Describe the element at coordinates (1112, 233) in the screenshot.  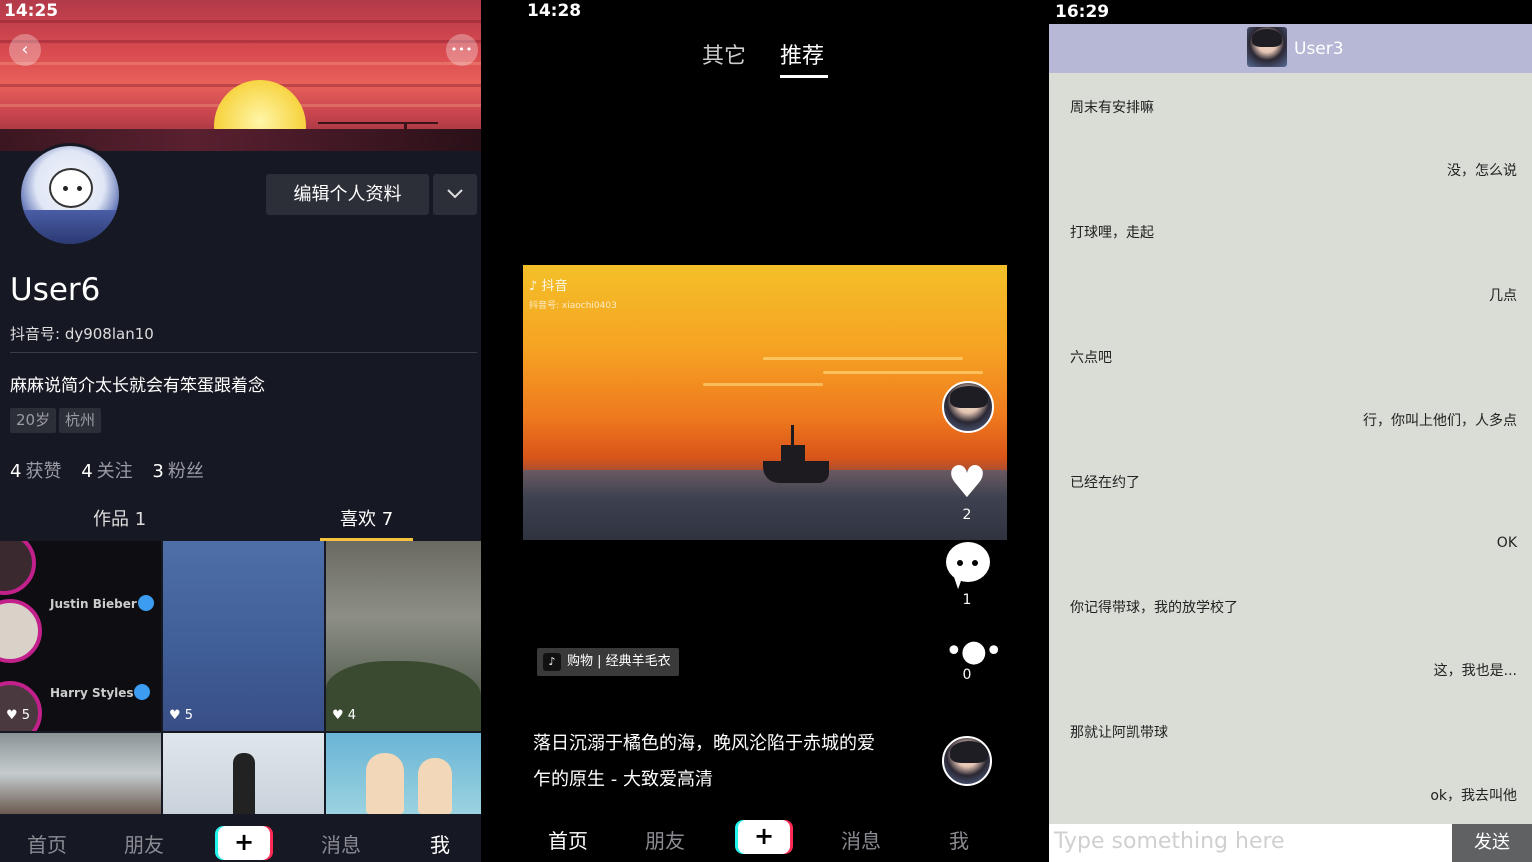
I see `message-received: 打球哩，走起` at that location.